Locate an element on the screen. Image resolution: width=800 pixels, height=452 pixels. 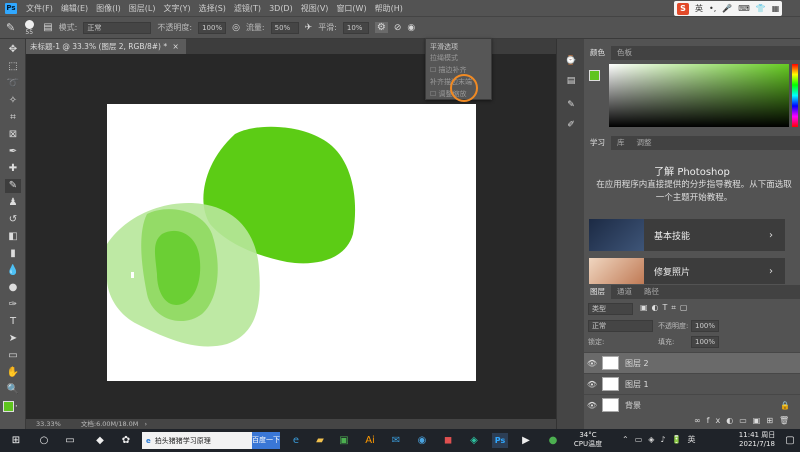
microphone-icon: 🎤 is located at coordinates (727, 8).